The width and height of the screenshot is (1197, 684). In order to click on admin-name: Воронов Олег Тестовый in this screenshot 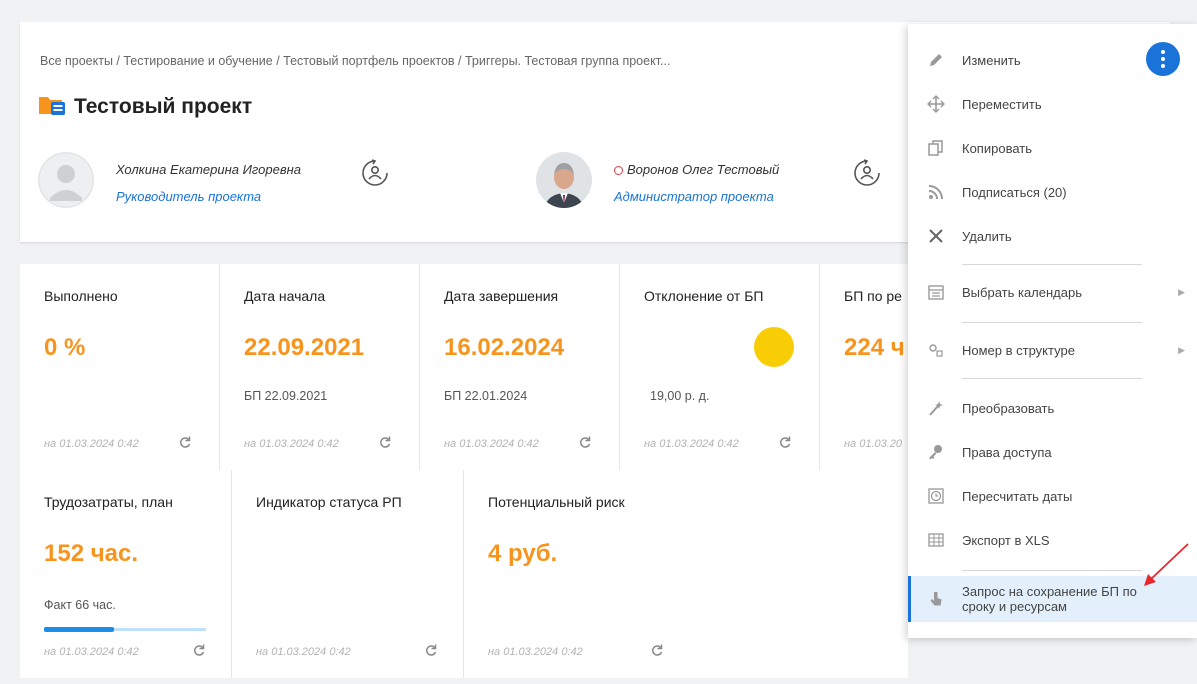, I will do `click(696, 169)`.